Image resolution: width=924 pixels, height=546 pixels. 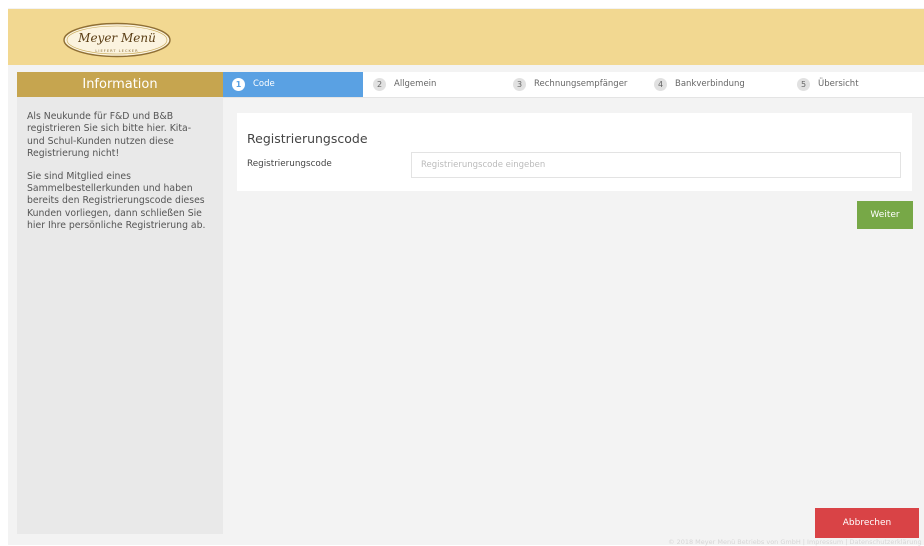 What do you see at coordinates (264, 84) in the screenshot?
I see `step-label: Code` at bounding box center [264, 84].